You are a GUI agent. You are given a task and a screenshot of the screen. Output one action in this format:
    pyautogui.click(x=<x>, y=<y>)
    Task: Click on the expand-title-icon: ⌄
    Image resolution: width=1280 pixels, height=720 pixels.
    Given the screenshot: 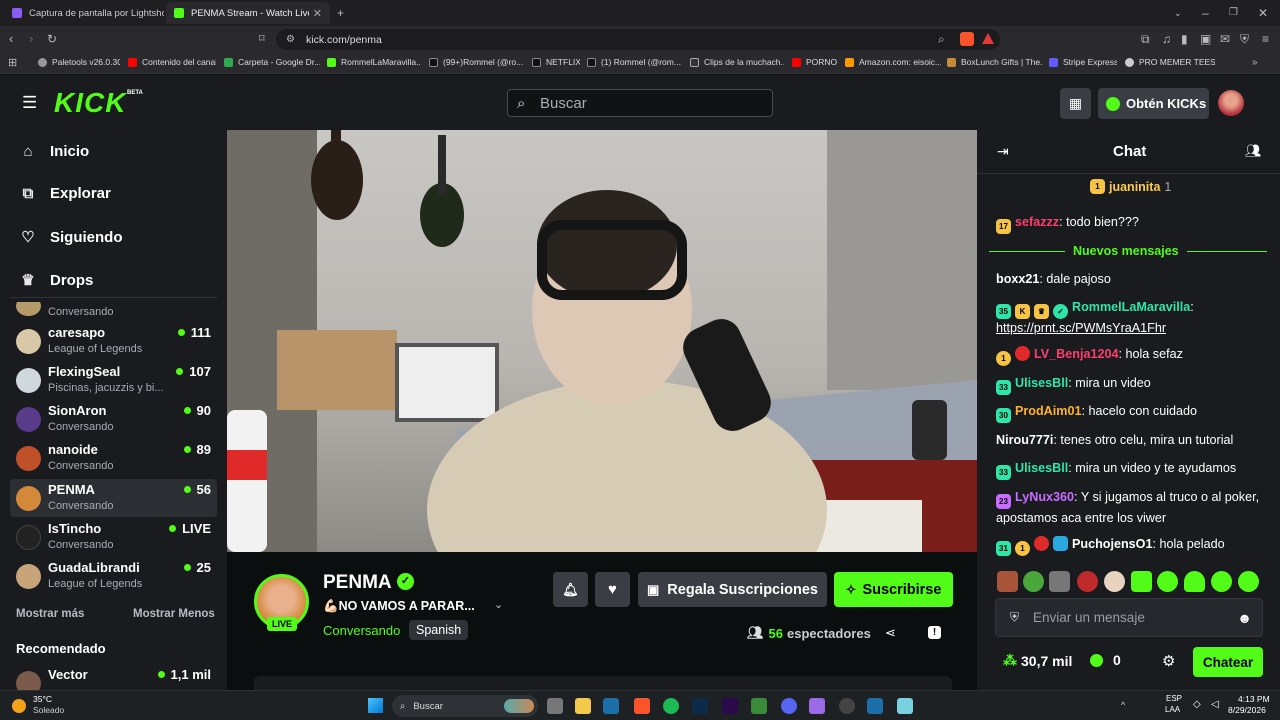 What is the action you would take?
    pyautogui.click(x=498, y=604)
    